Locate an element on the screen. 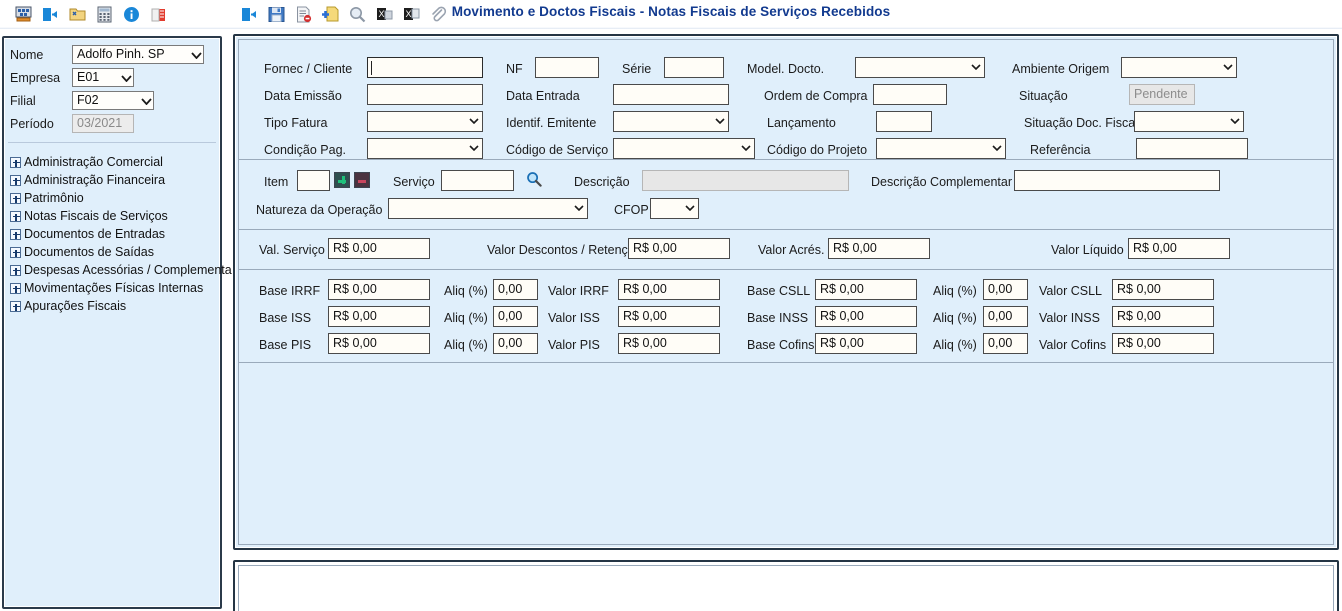 This screenshot has width=1342, height=611. fornec-cliente-input is located at coordinates (425, 67).